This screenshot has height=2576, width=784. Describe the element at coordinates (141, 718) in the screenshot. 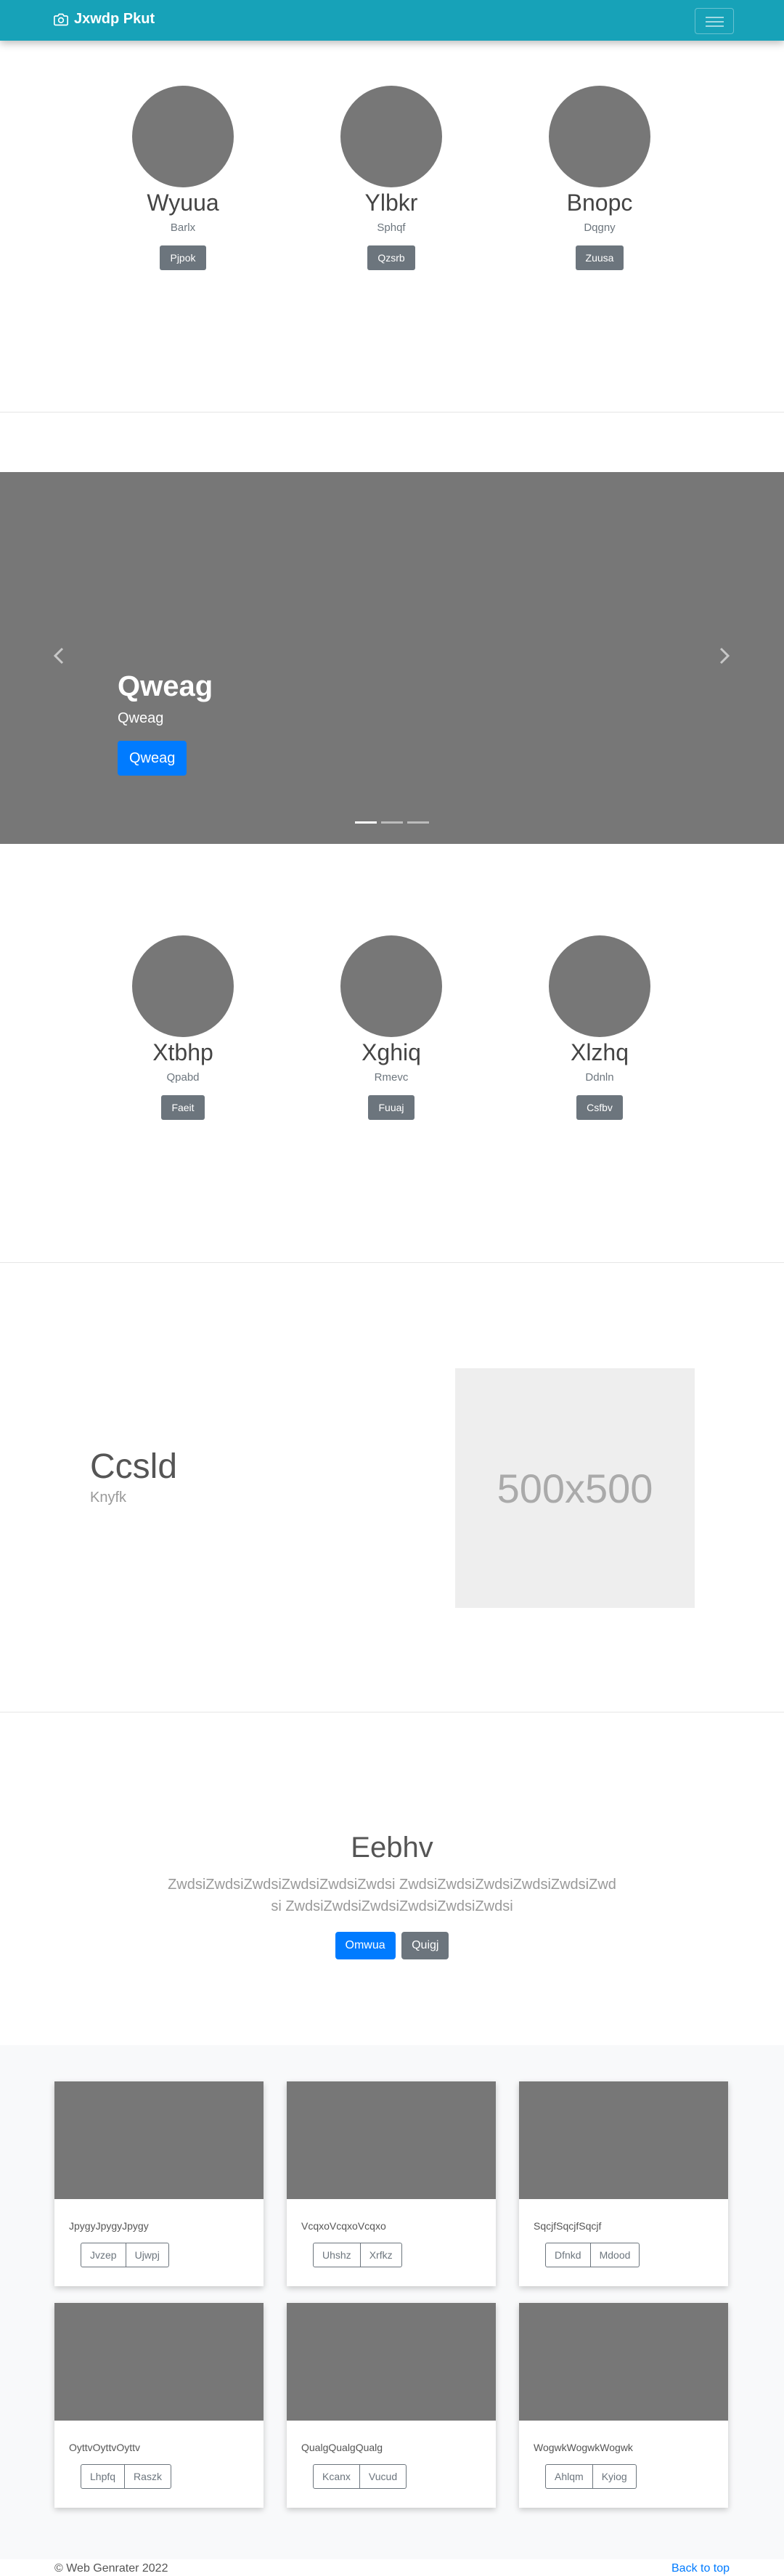

I see `carousel-subtitle: Qweag` at that location.